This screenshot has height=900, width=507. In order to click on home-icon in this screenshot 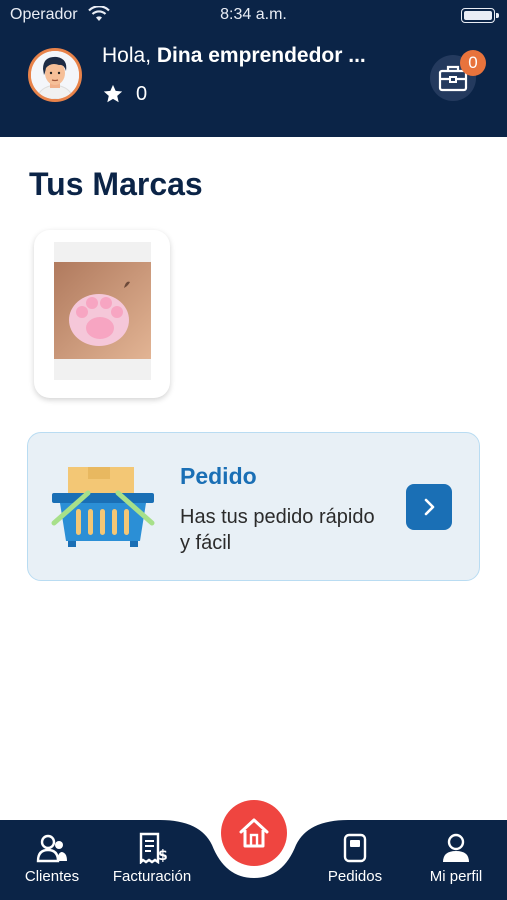, I will do `click(254, 833)`.